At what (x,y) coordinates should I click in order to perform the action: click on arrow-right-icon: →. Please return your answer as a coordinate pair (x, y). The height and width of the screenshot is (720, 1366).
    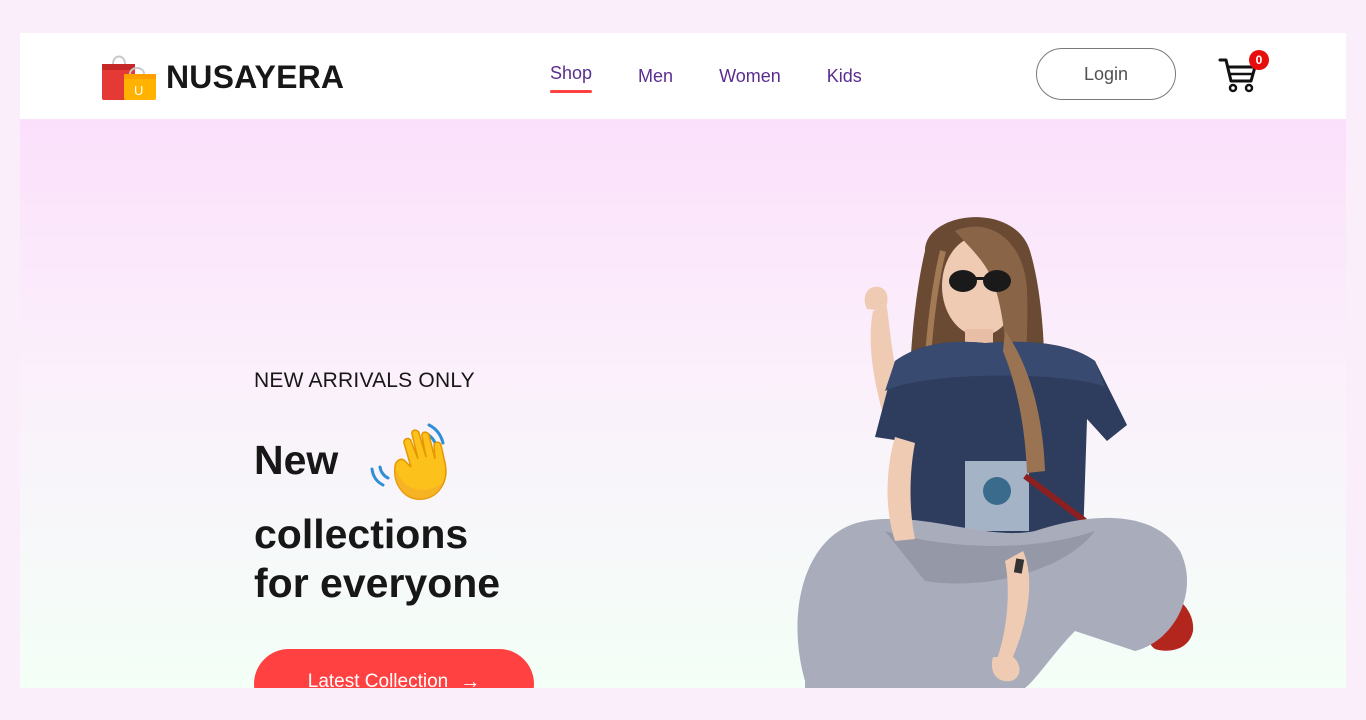
    Looking at the image, I should click on (470, 679).